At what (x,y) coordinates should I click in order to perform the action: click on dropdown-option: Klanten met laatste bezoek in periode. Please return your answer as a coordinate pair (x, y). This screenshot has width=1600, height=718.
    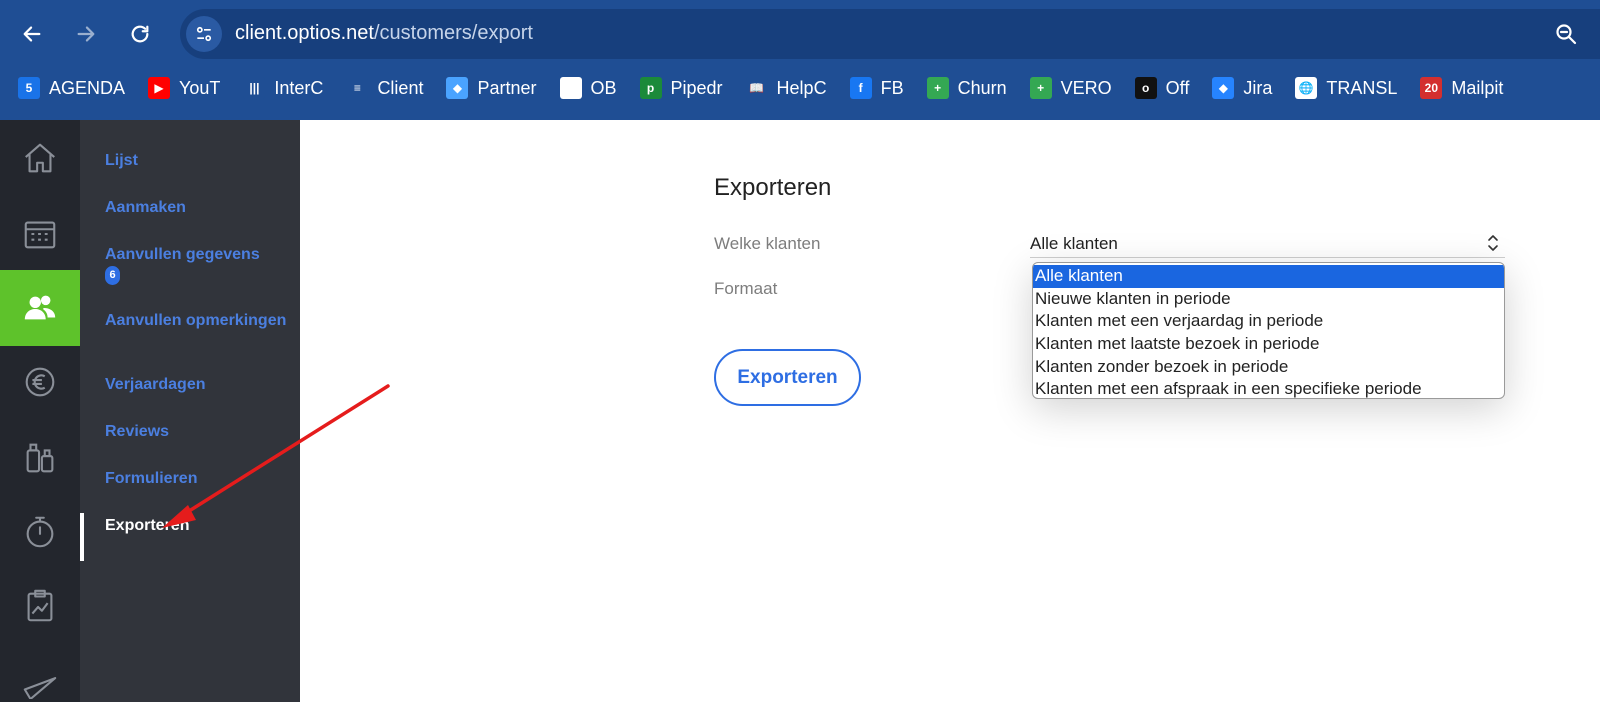
    Looking at the image, I should click on (1268, 344).